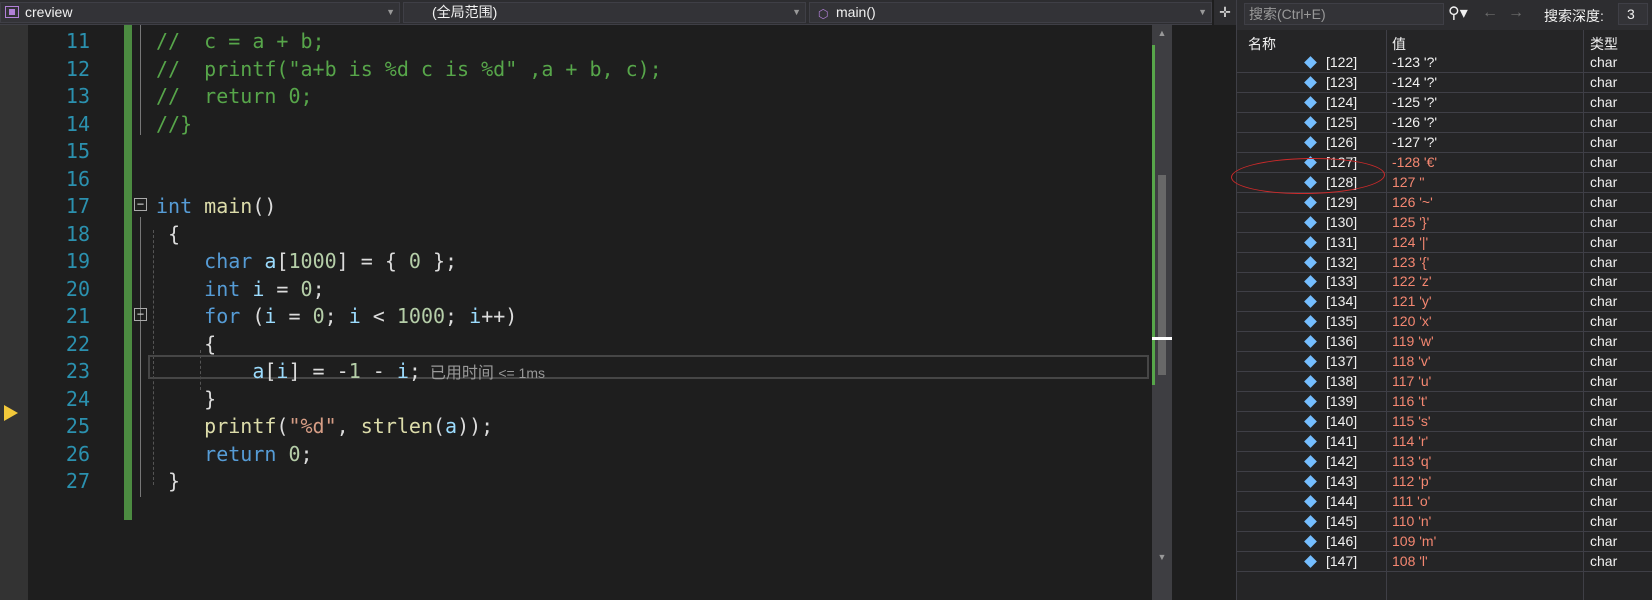 Image resolution: width=1652 pixels, height=600 pixels. What do you see at coordinates (1236, 300) in the screenshot?
I see `panel-divider` at bounding box center [1236, 300].